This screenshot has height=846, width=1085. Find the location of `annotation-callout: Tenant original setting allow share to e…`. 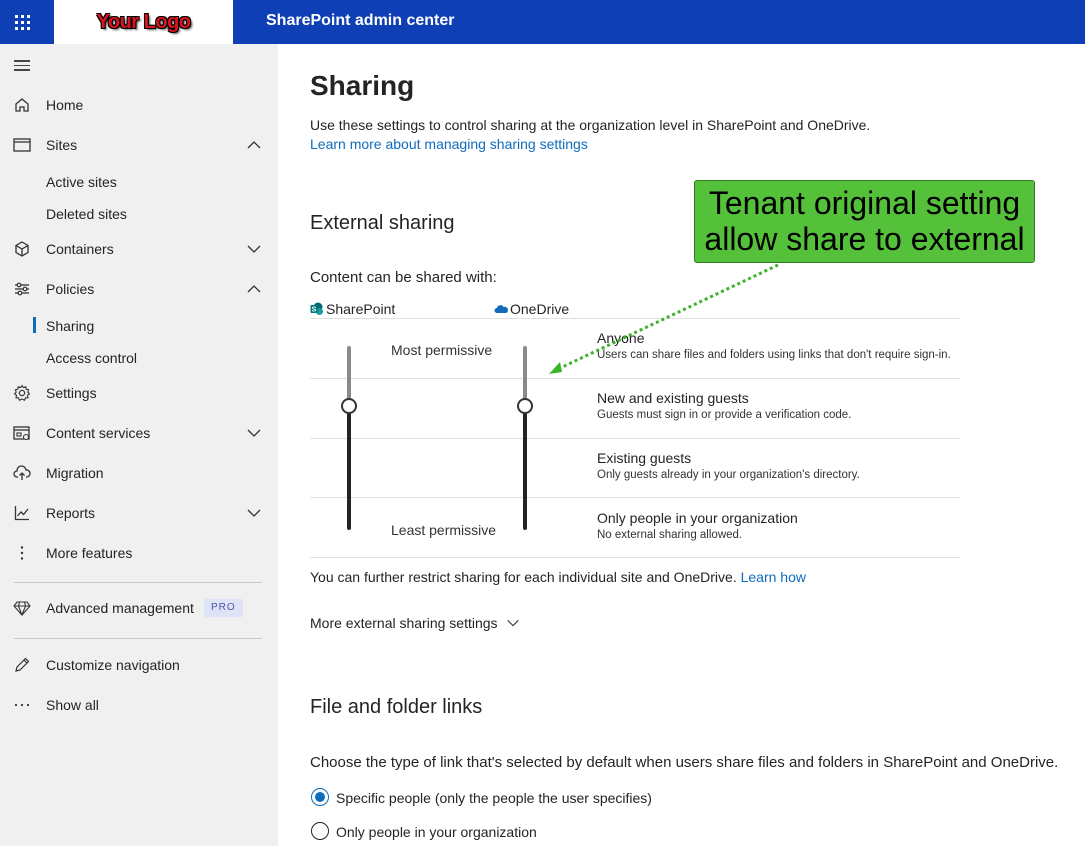

annotation-callout: Tenant original setting allow share to e… is located at coordinates (864, 221).